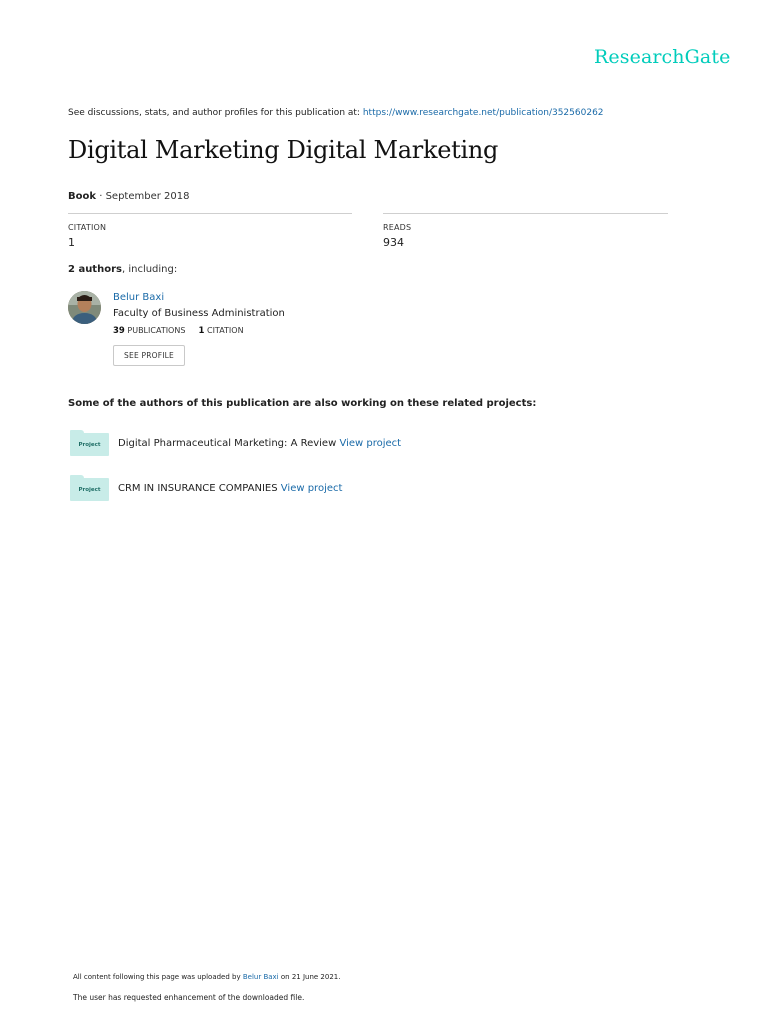 The image size is (768, 1024). Describe the element at coordinates (156, 330) in the screenshot. I see `author-publications-label: PUBLICATIONS` at that location.